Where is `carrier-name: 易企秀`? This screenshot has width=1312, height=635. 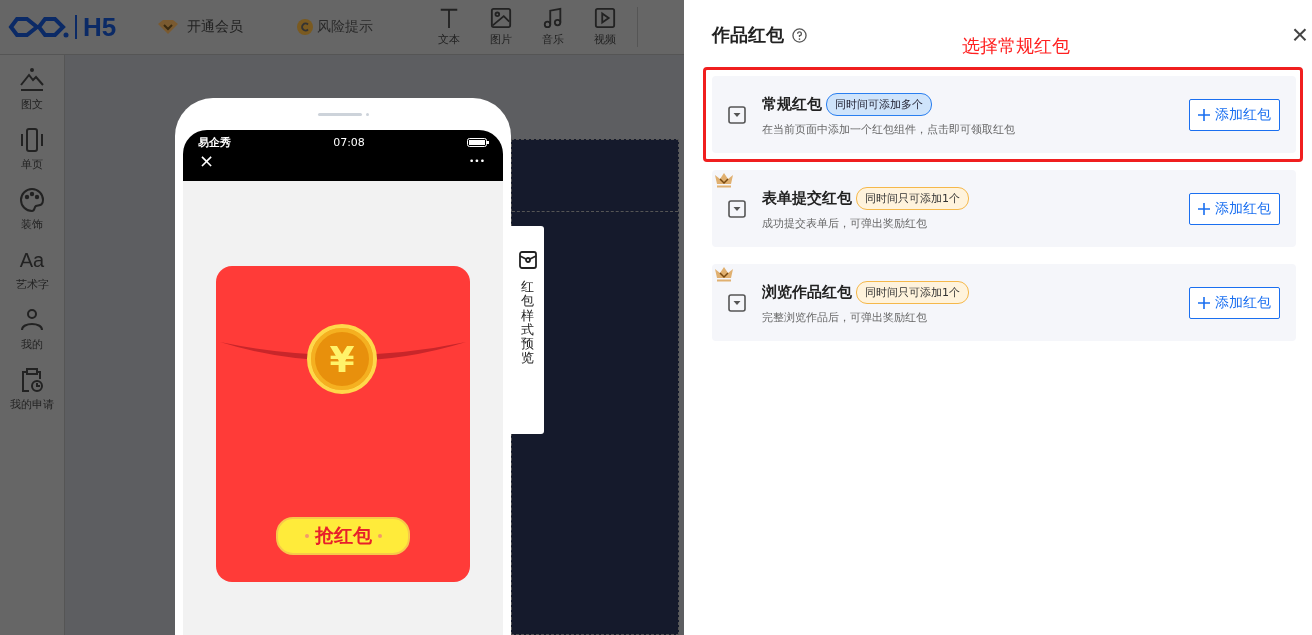 carrier-name: 易企秀 is located at coordinates (214, 142).